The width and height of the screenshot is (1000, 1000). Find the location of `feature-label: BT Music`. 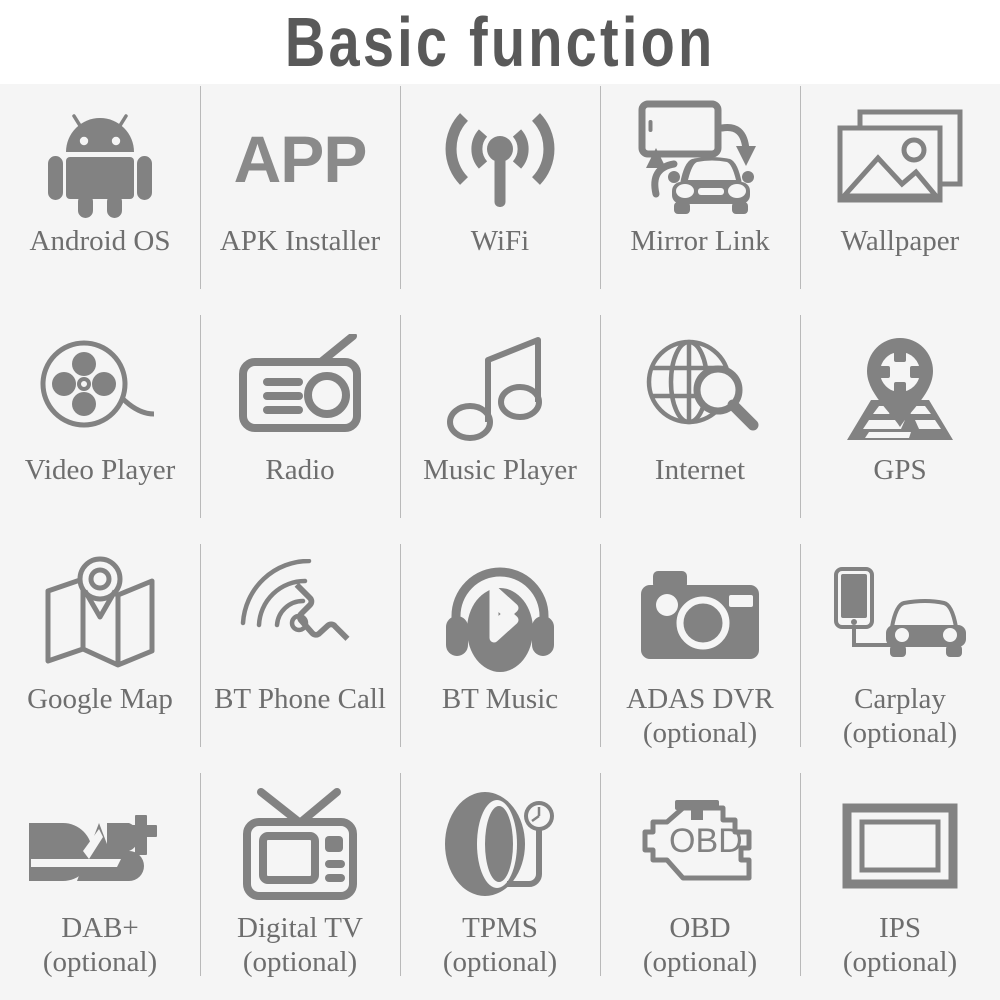

feature-label: BT Music is located at coordinates (500, 699).